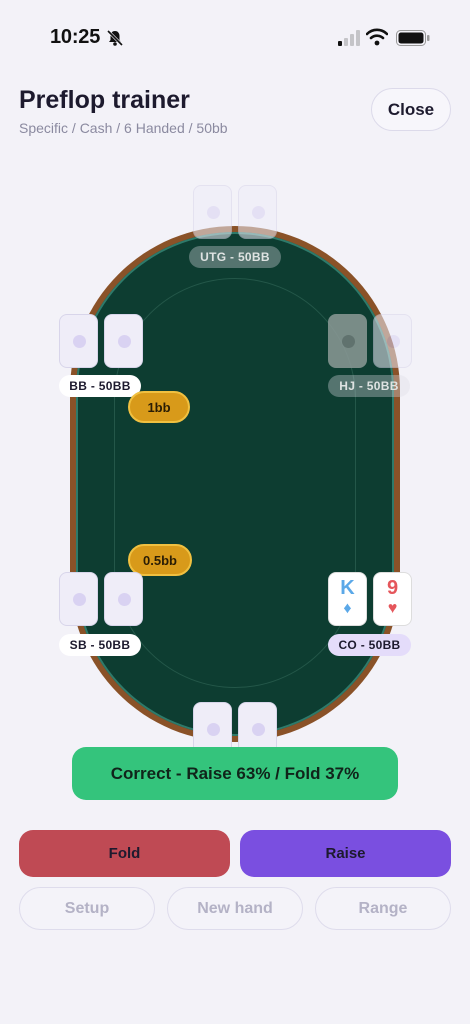  I want to click on seat-label-sb: SB - 50BB, so click(100, 645).